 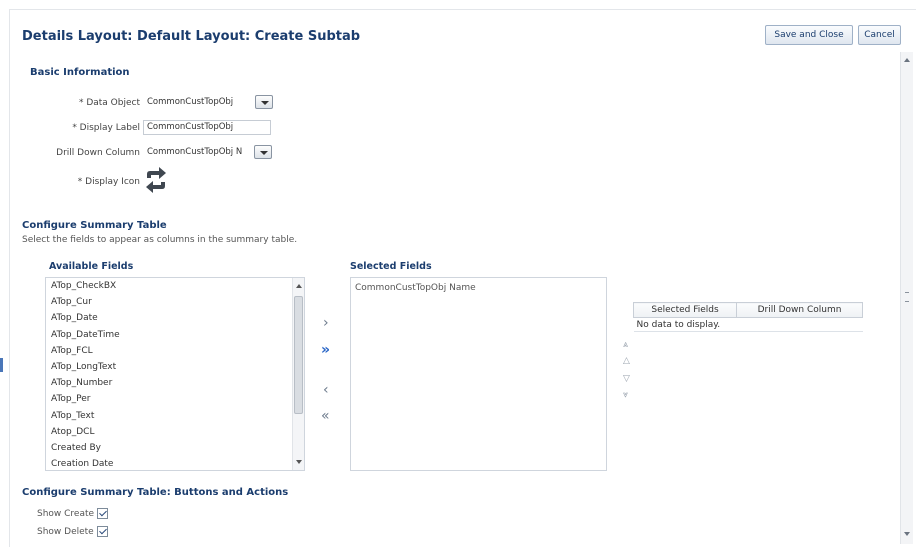 I want to click on display-label-label: * Display Label, so click(x=106, y=128).